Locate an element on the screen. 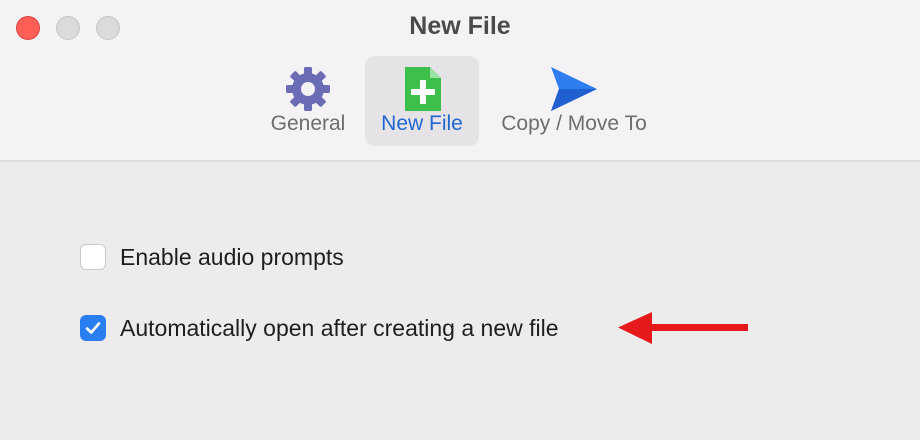 This screenshot has height=440, width=920. option-enable-audio-prompts: Enable audio prompts is located at coordinates (212, 257).